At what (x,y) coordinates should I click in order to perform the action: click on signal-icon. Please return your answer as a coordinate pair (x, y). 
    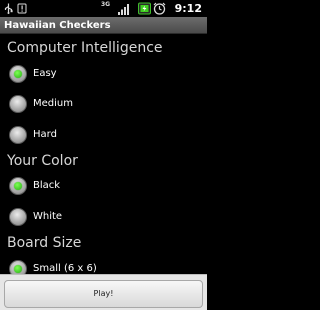
    Looking at the image, I should click on (123, 9).